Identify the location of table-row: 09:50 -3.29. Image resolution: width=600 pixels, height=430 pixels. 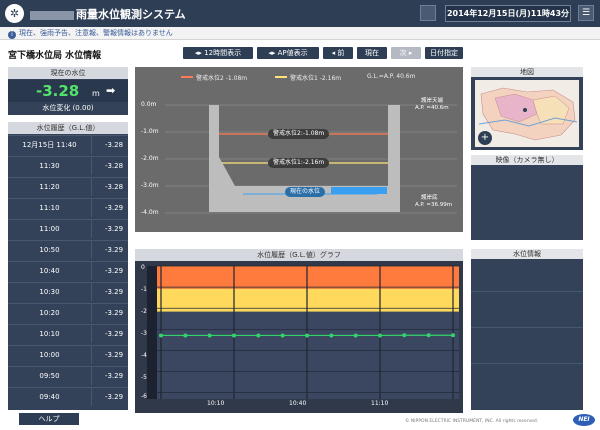
(68, 375).